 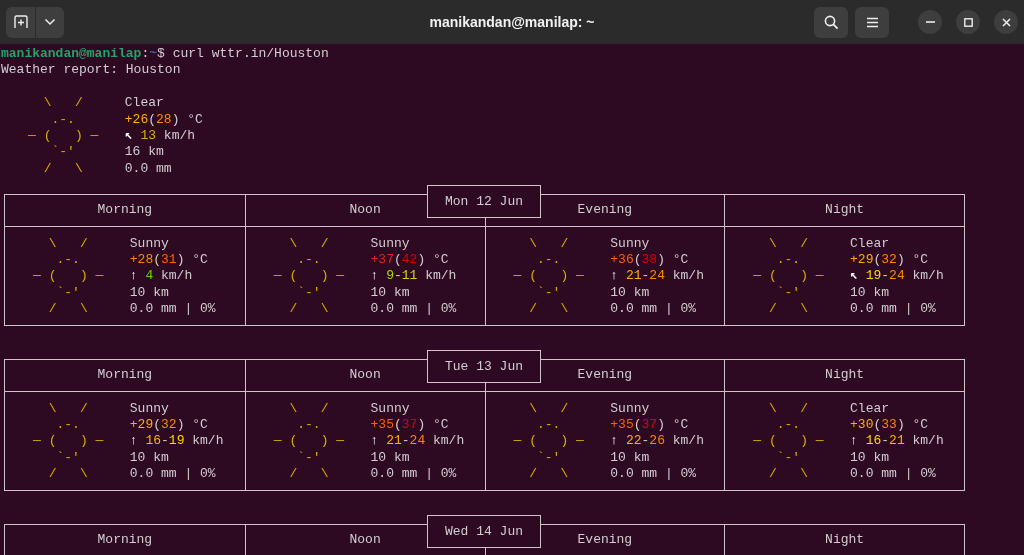 I want to click on wind-text: ↖ 13 km/h, so click(x=160, y=136).